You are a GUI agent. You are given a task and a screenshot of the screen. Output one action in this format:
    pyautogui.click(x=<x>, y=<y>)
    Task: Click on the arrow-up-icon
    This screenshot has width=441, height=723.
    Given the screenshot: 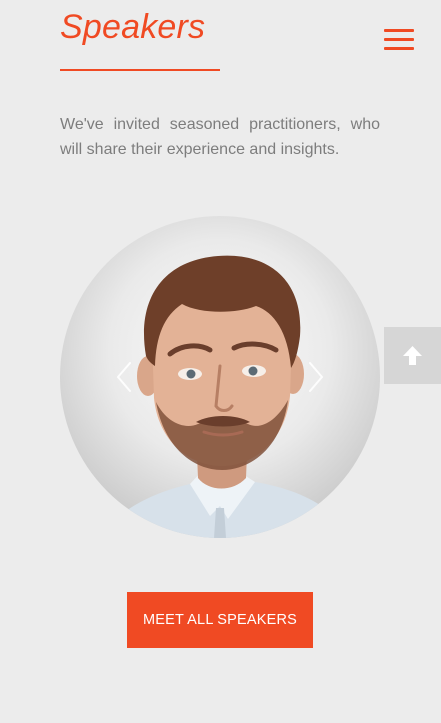 What is the action you would take?
    pyautogui.click(x=412, y=355)
    